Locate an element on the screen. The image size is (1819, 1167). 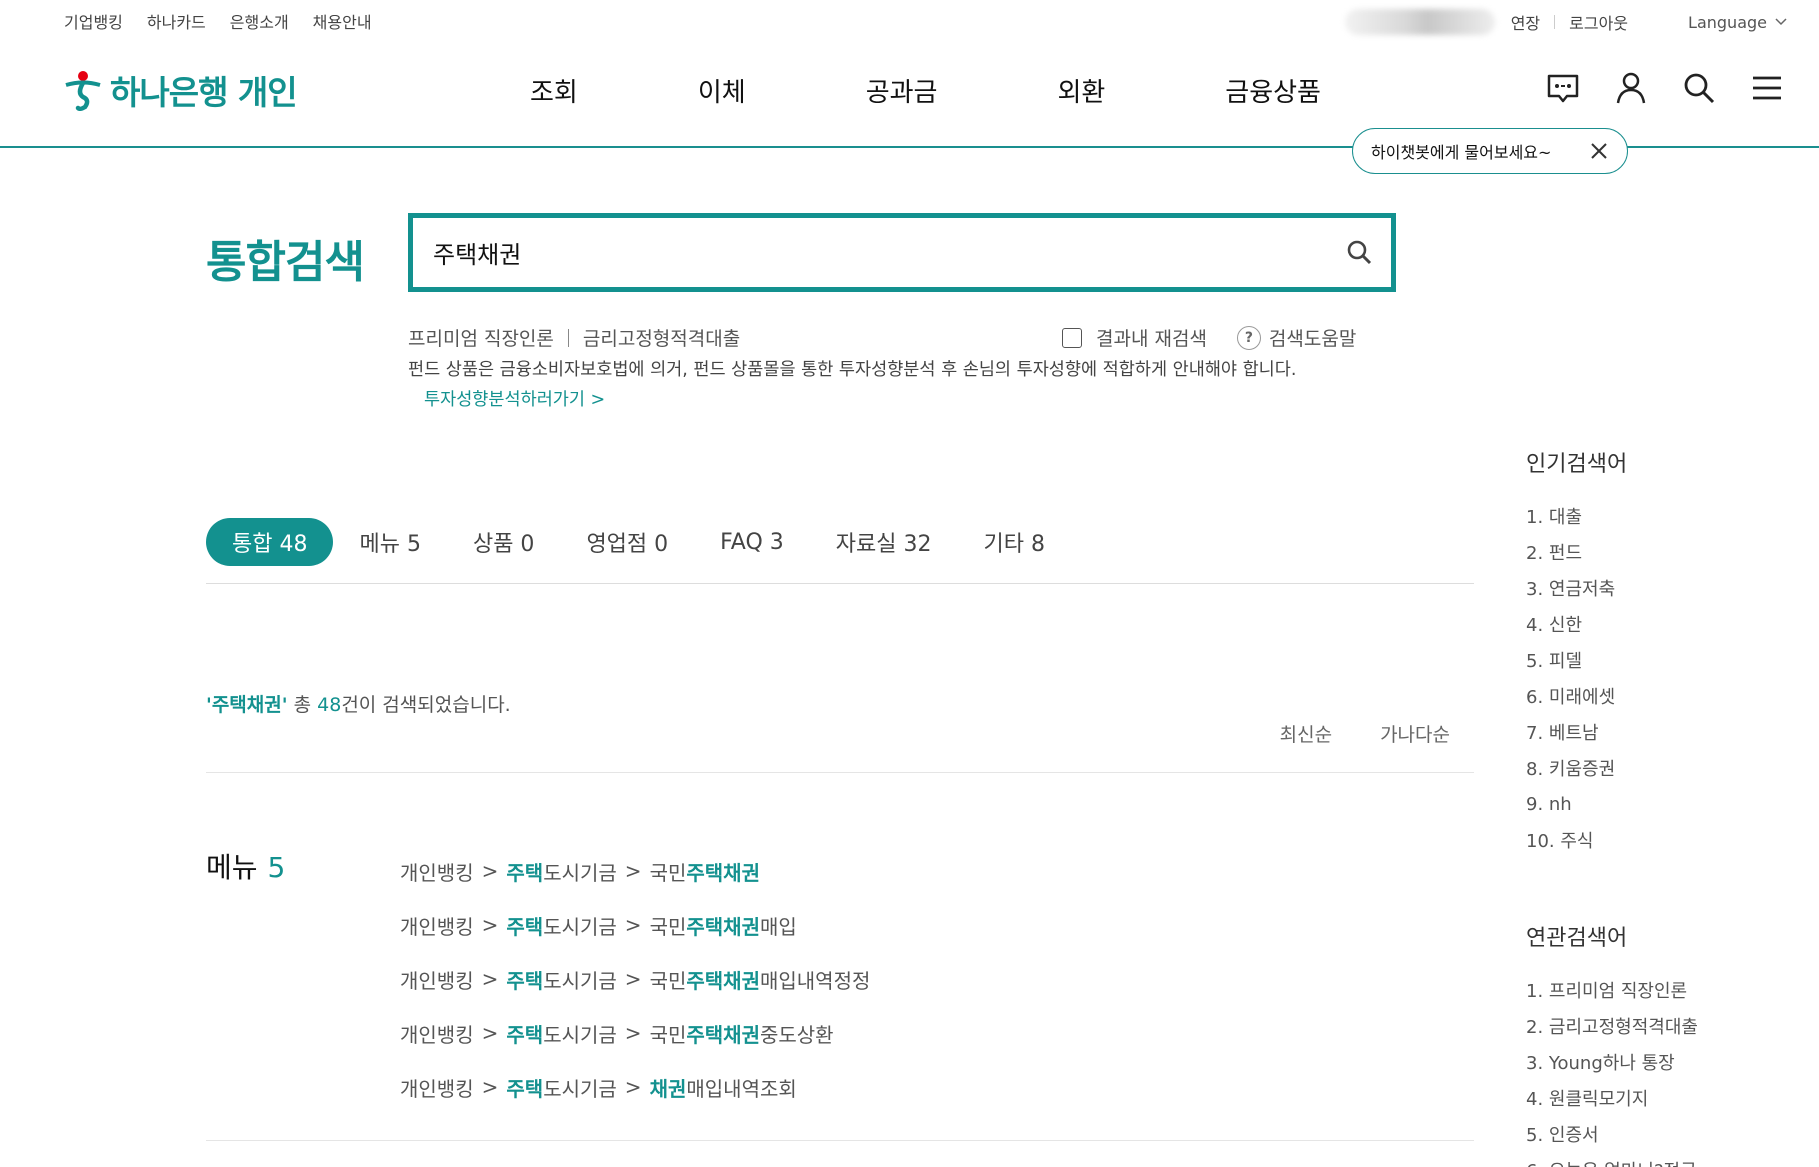
hana-logo-icon is located at coordinates (83, 91).